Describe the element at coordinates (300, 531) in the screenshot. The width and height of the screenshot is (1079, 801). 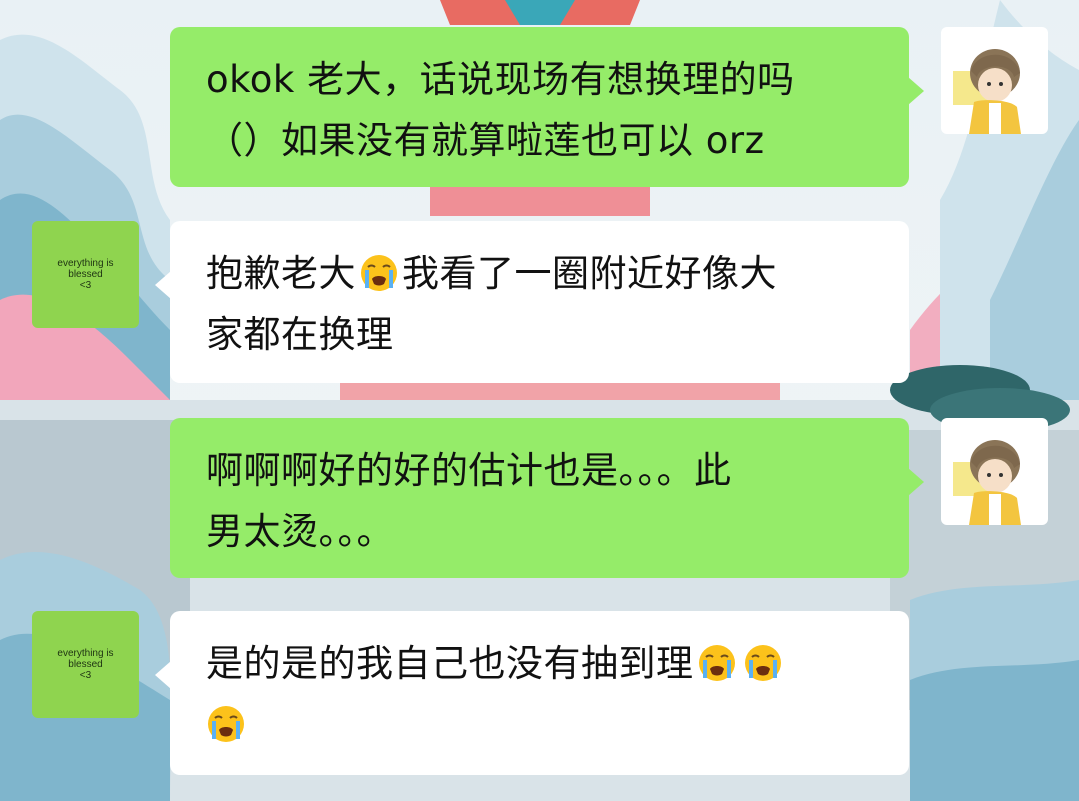
I see `message-text-line: 男太烫。。。` at that location.